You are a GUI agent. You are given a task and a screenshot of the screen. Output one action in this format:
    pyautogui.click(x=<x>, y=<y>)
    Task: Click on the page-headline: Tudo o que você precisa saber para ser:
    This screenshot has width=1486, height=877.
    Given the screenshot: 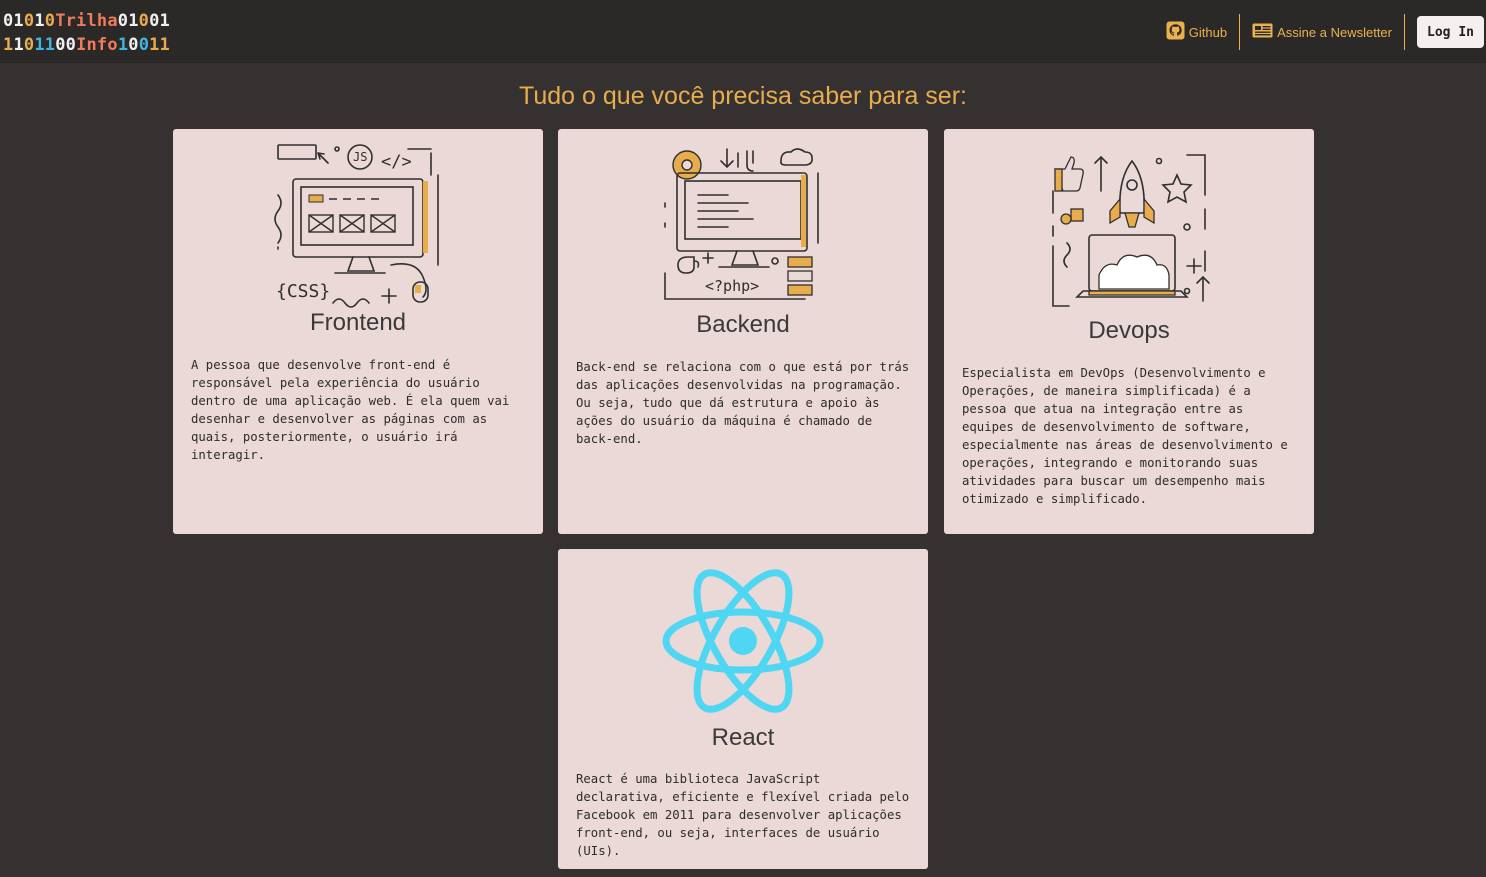 What is the action you would take?
    pyautogui.click(x=743, y=96)
    